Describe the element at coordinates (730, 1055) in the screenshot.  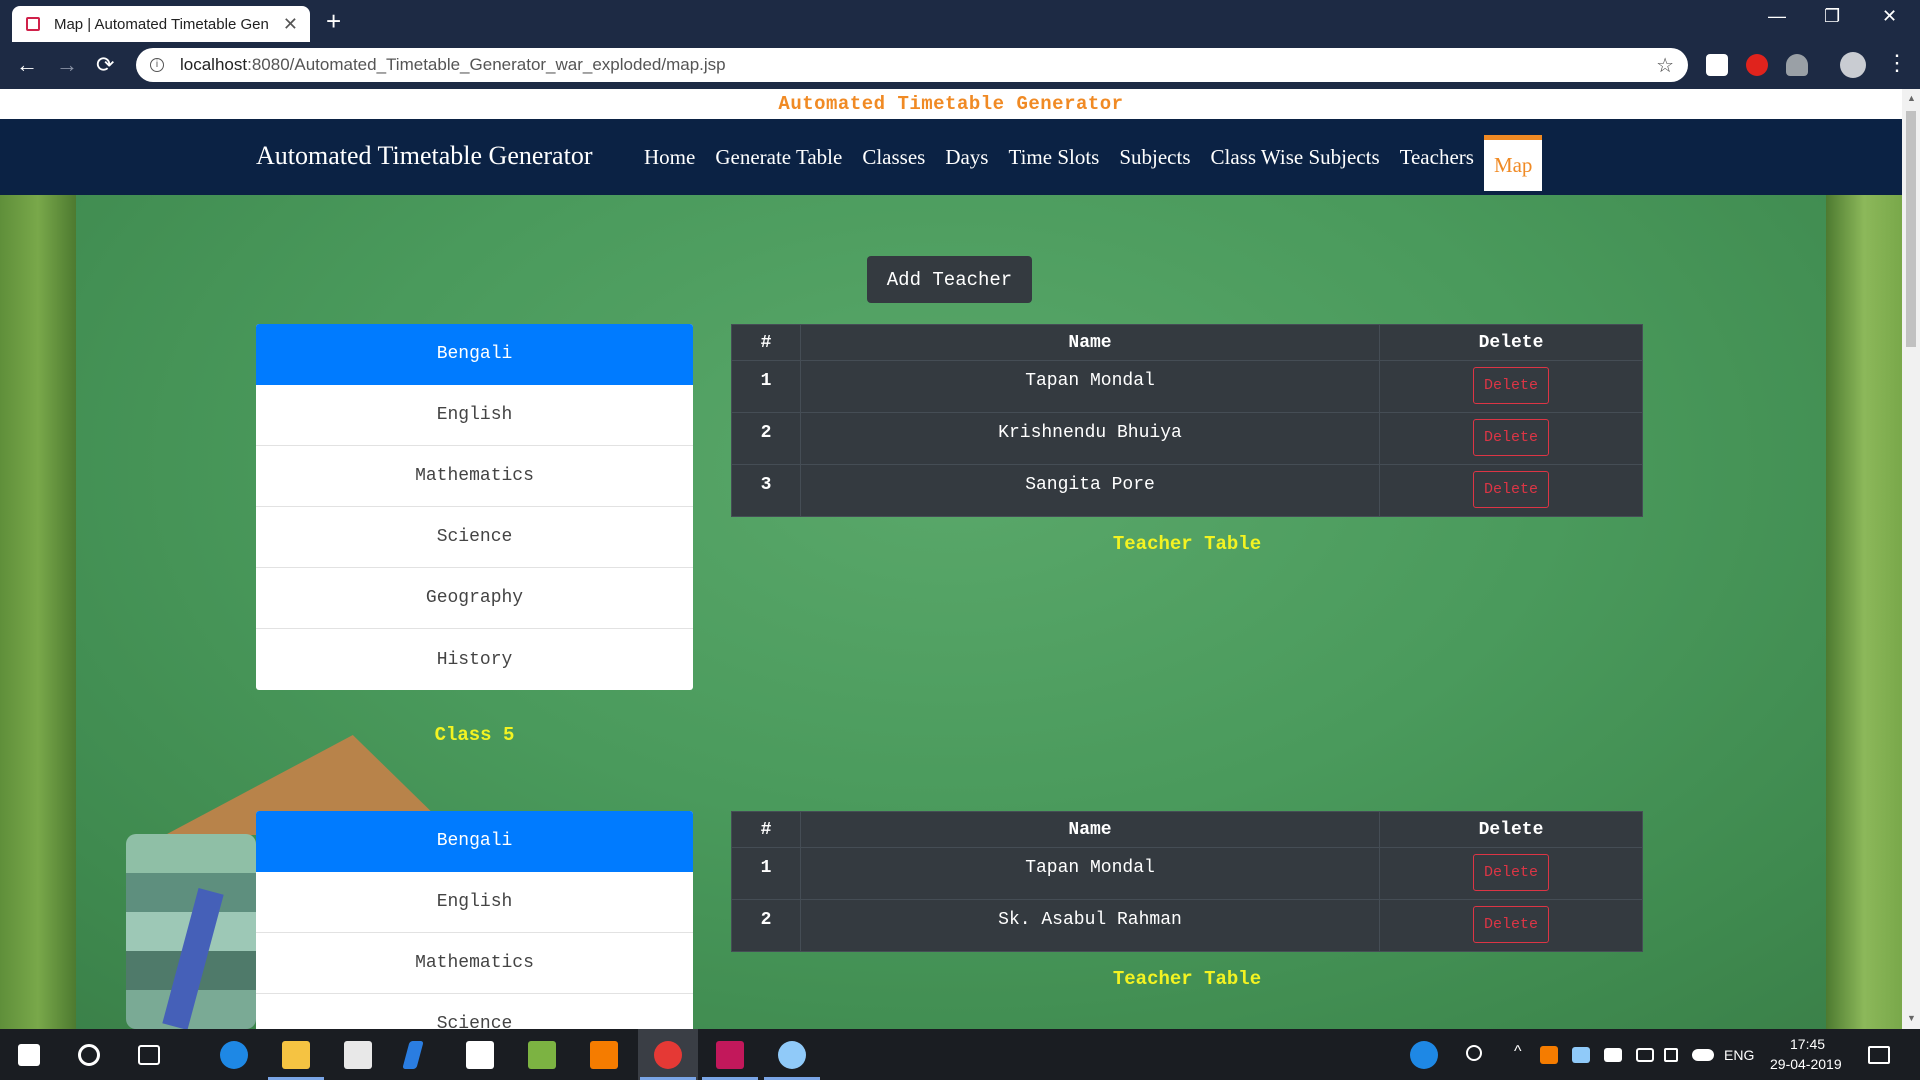
I see `intellij-idea-icon` at that location.